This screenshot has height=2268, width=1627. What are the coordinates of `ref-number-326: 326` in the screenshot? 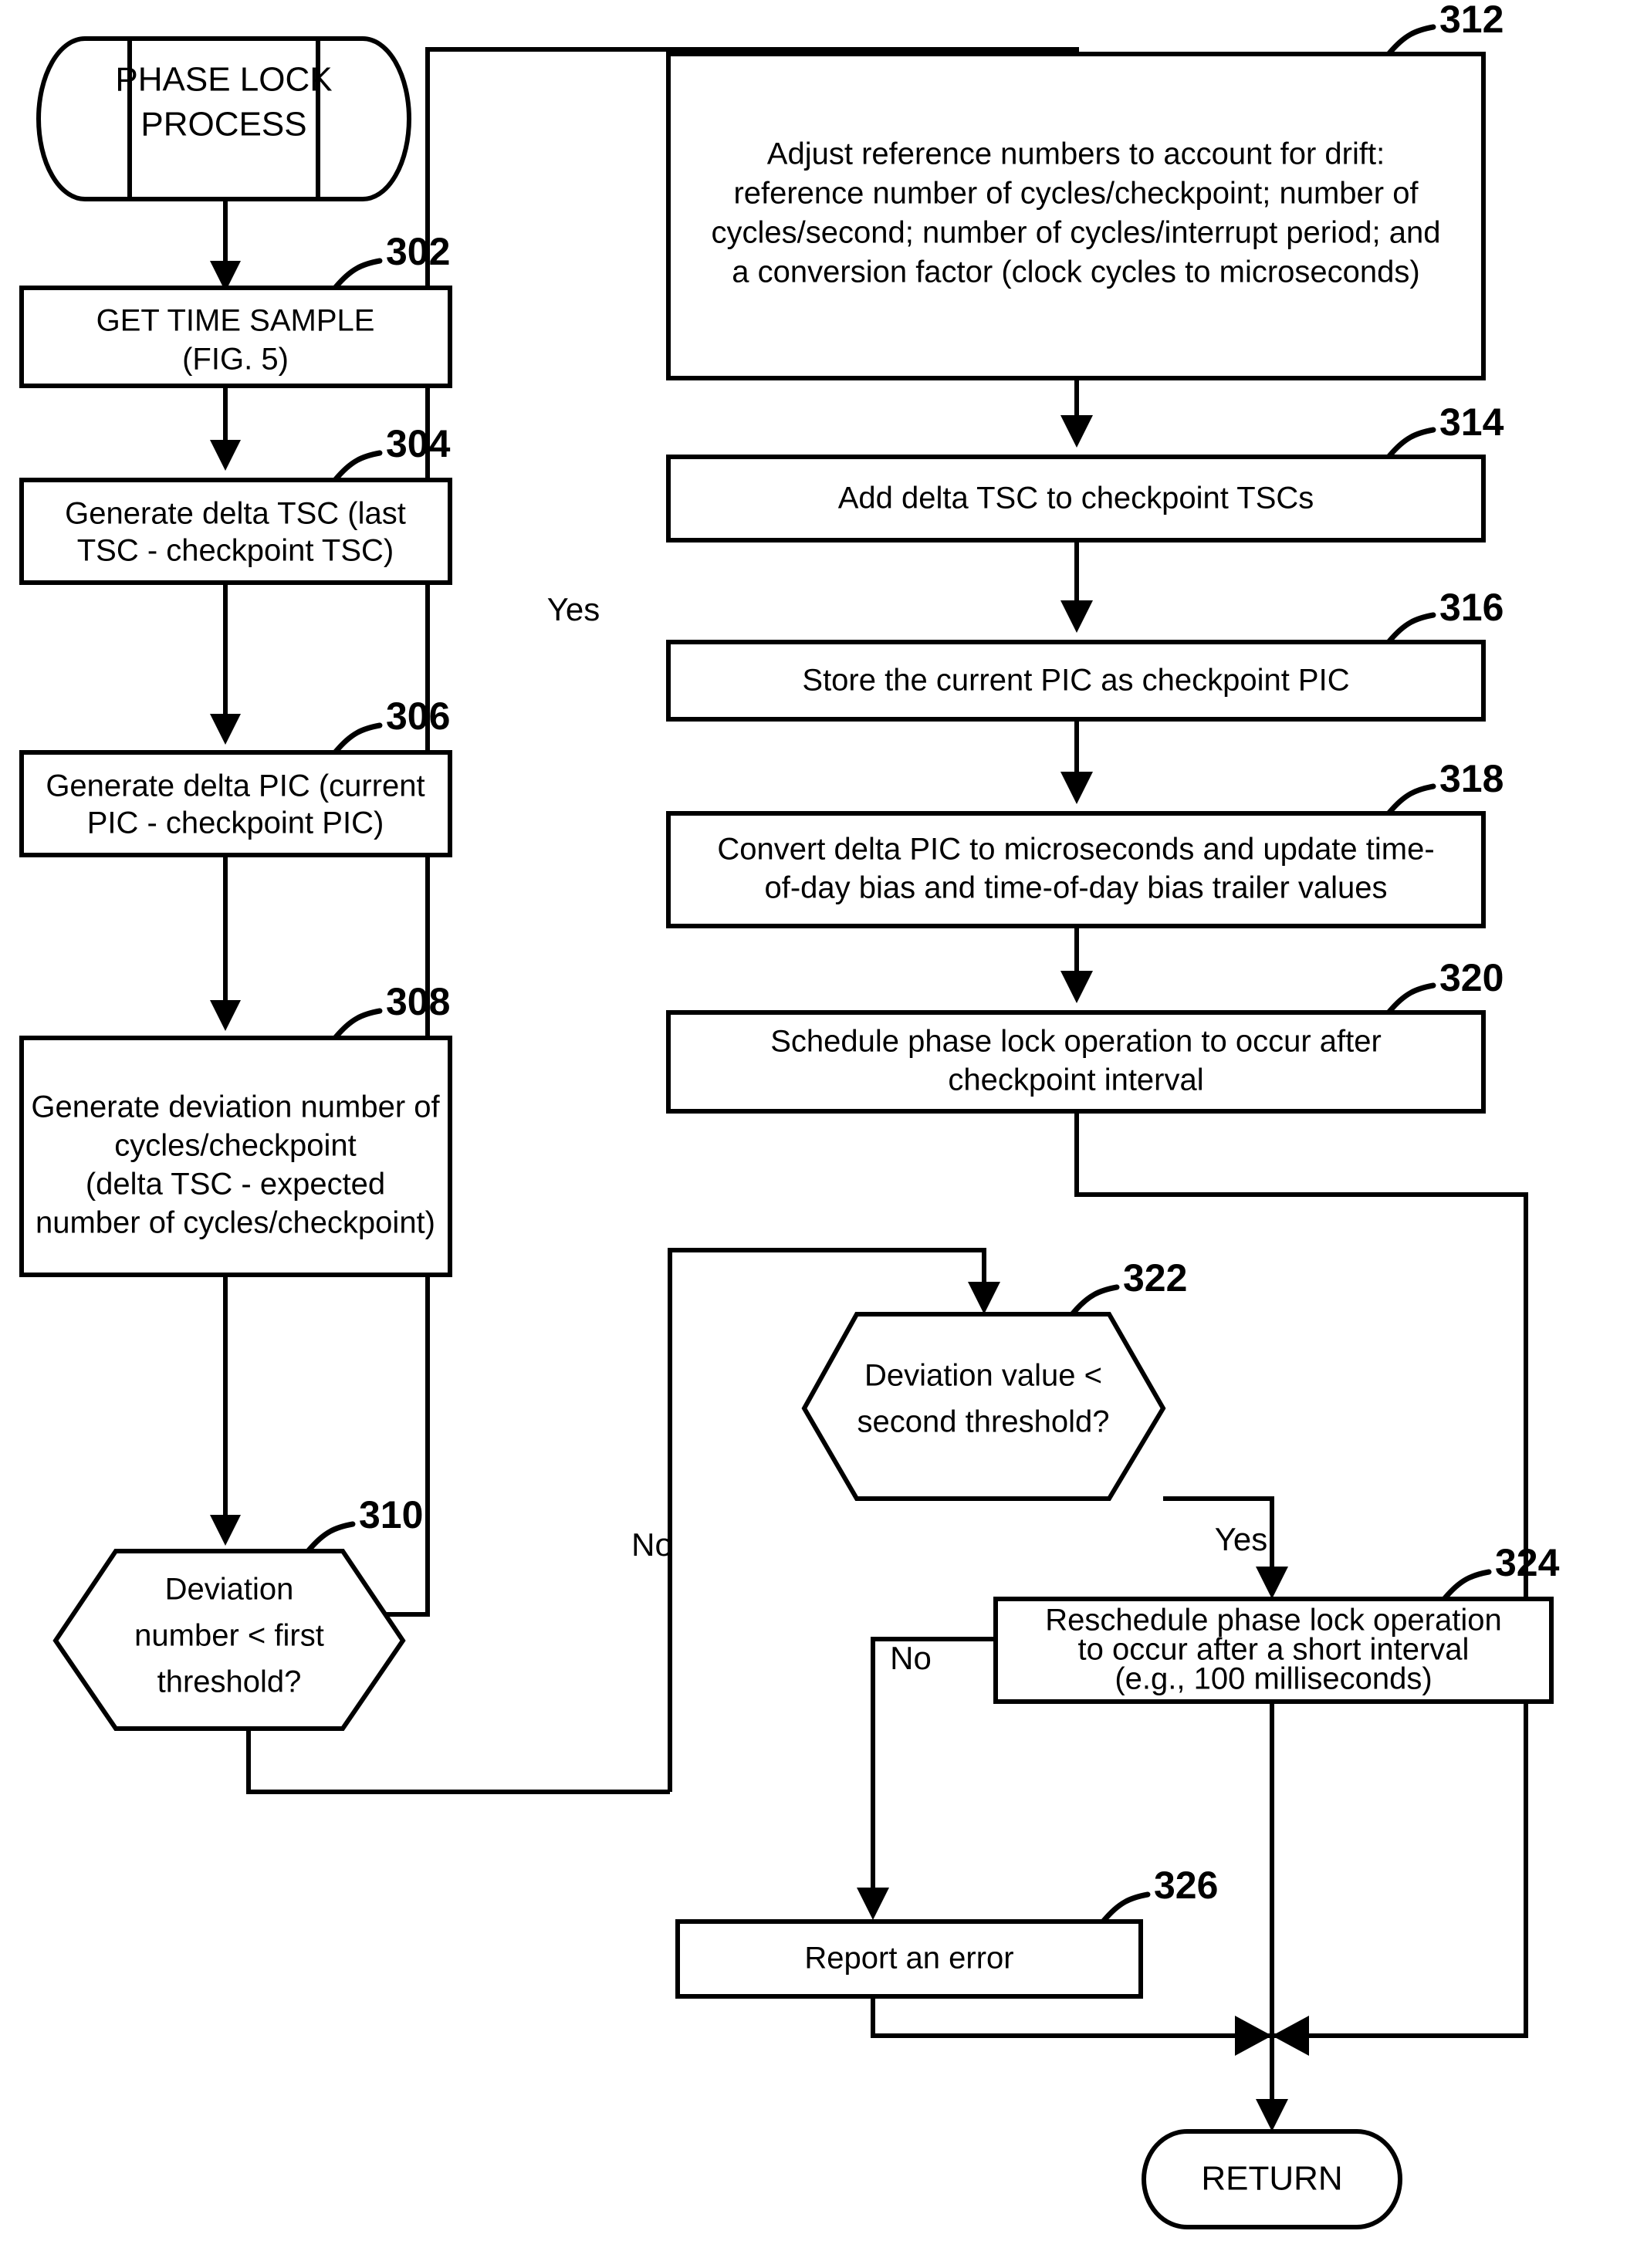 It's located at (1186, 1886).